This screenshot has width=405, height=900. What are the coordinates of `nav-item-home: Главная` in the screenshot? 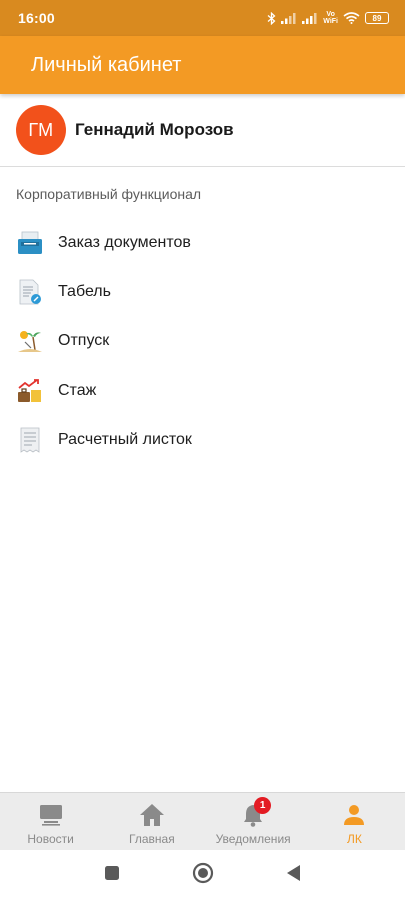 It's located at (151, 821).